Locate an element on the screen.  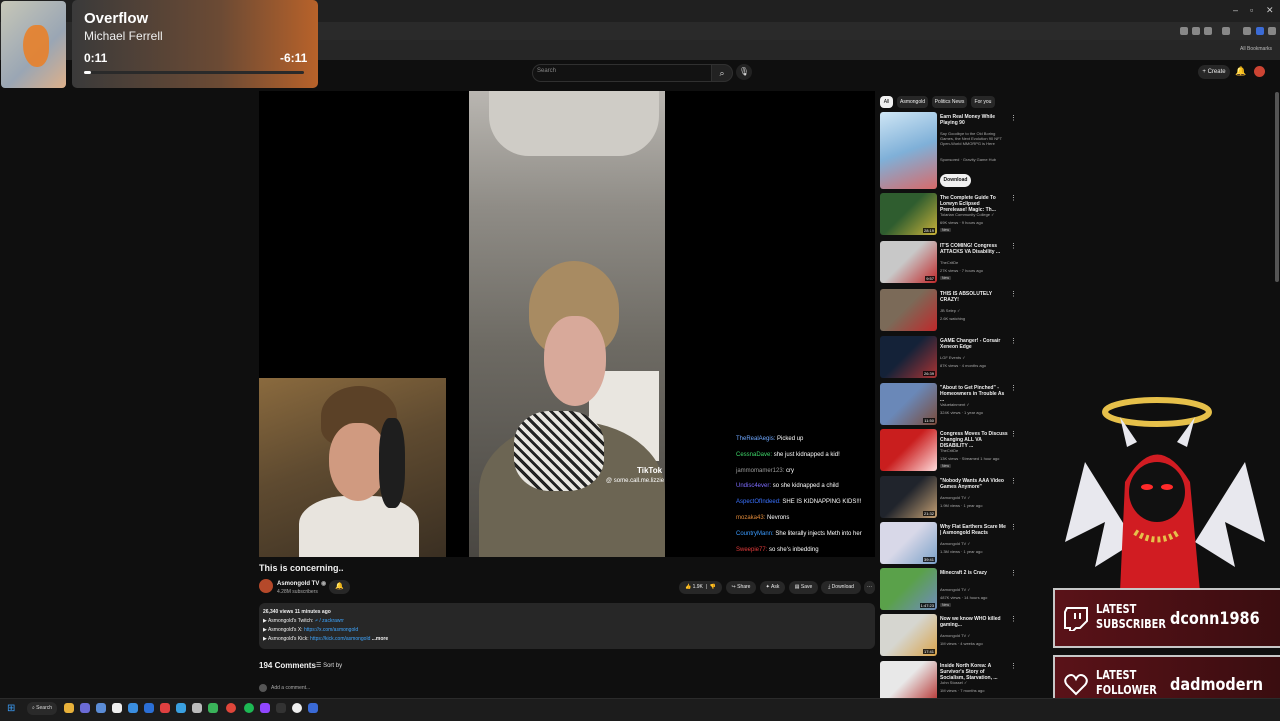
chip-politics-news: Politics News is located at coordinates (949, 102).